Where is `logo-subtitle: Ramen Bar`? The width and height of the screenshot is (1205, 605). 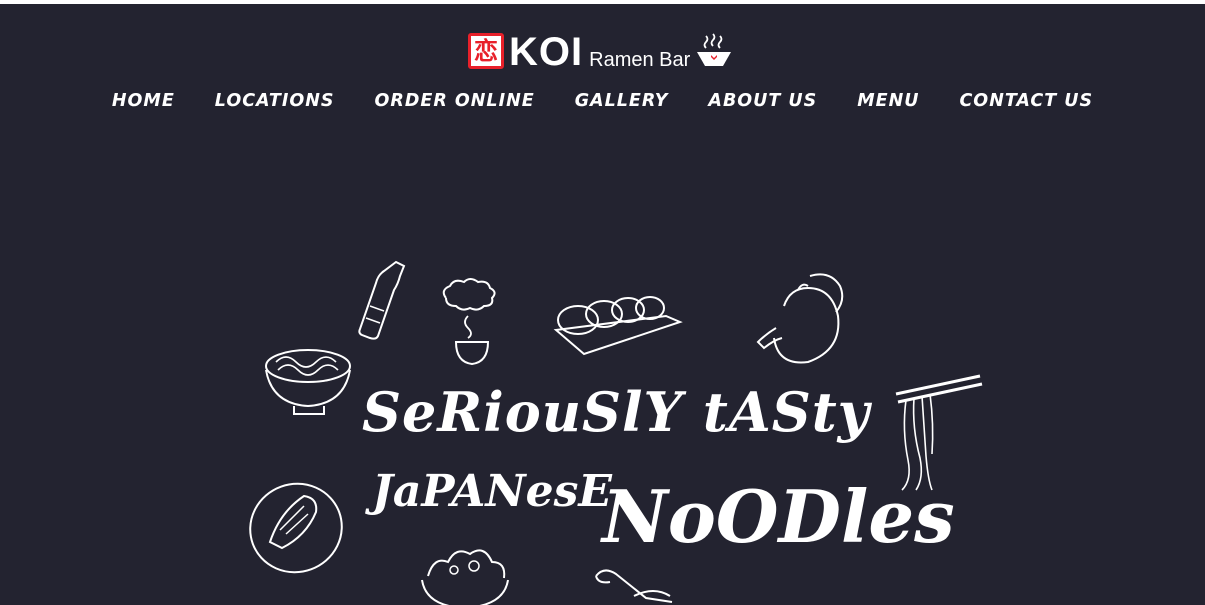 logo-subtitle: Ramen Bar is located at coordinates (640, 60).